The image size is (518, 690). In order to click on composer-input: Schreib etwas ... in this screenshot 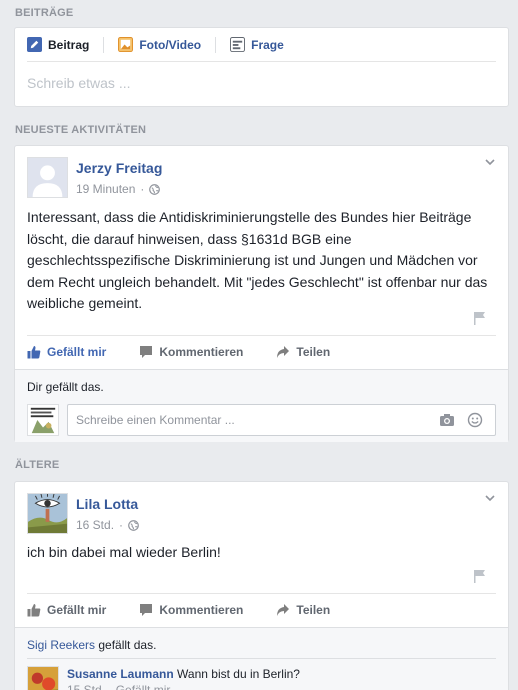, I will do `click(79, 83)`.